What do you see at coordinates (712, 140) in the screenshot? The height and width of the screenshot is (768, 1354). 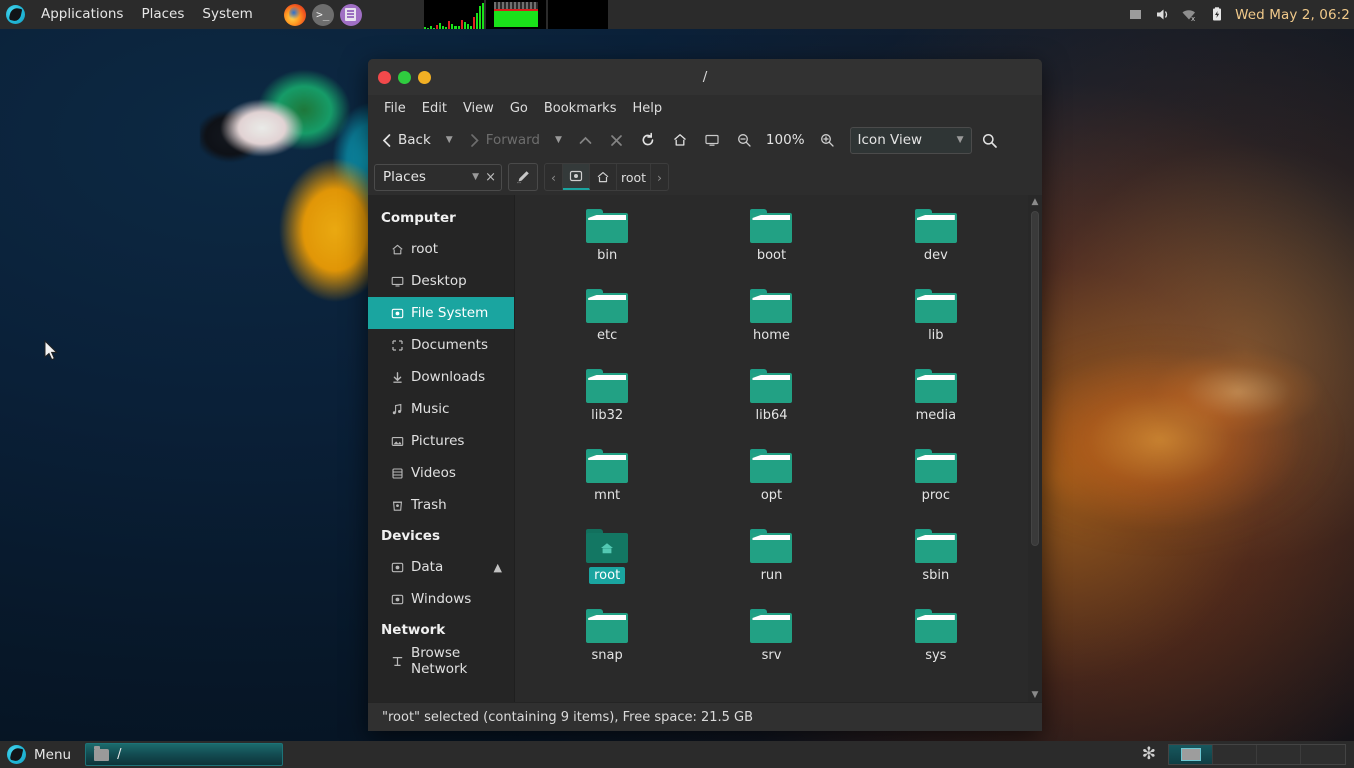 I see `display-toggle-button` at bounding box center [712, 140].